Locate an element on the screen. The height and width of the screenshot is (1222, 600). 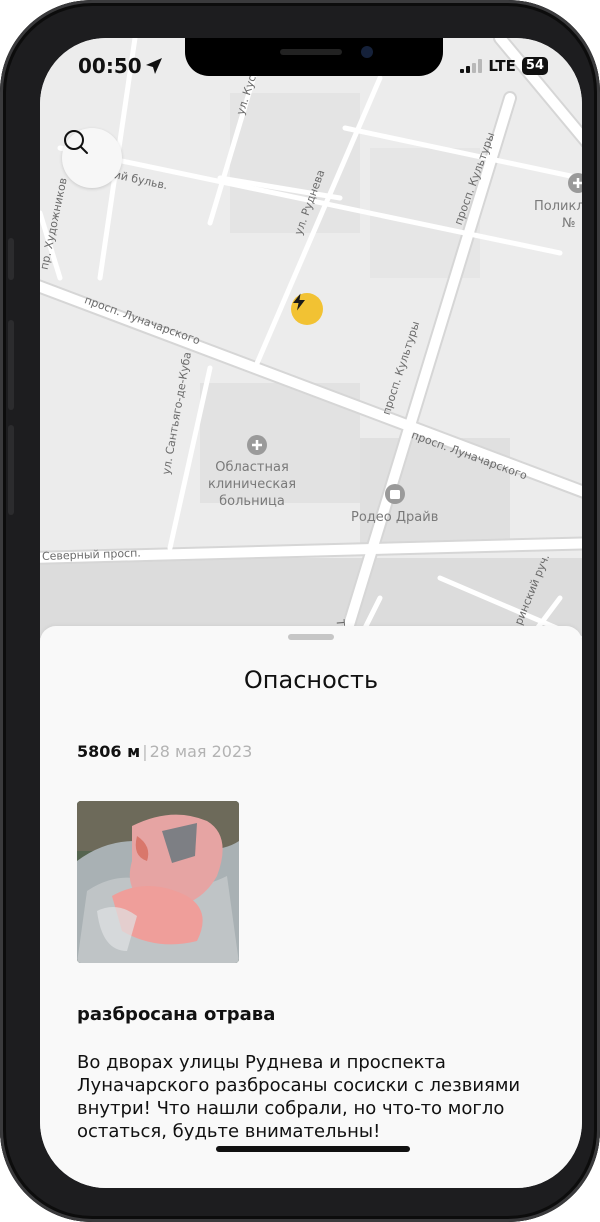
sheet-title: Опасность is located at coordinates (311, 680).